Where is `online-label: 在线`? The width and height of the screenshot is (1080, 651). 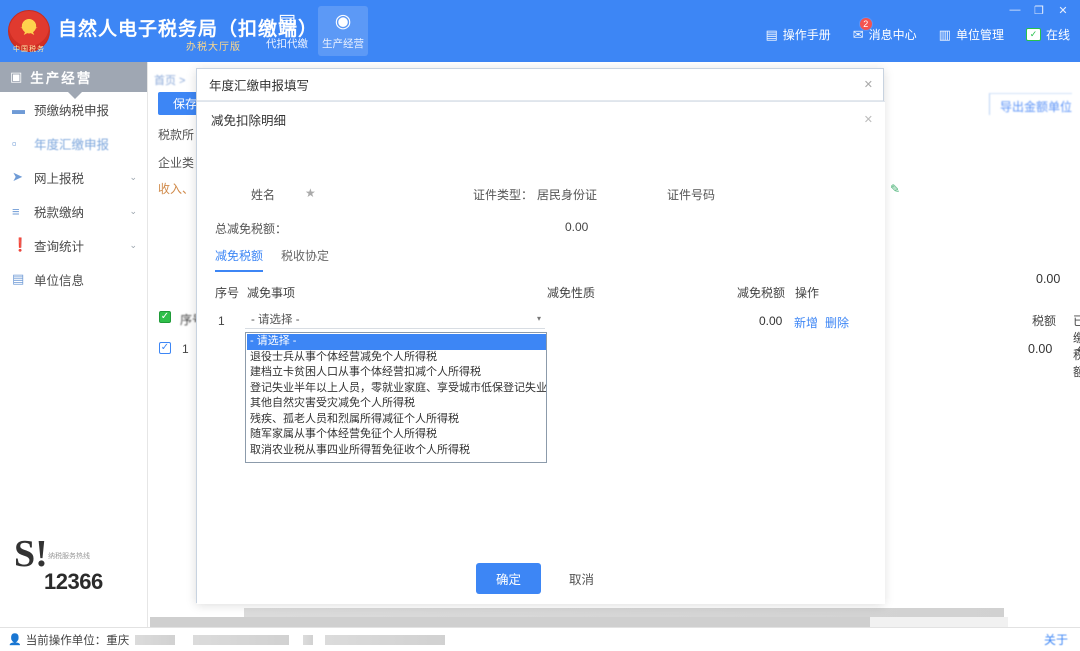 online-label: 在线 is located at coordinates (1057, 35).